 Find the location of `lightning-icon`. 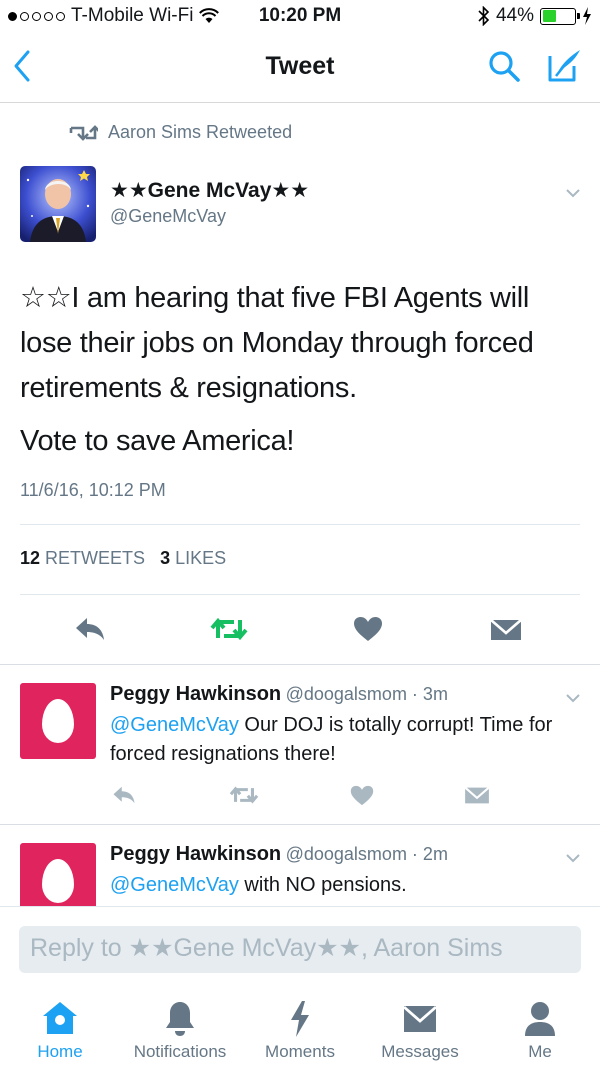

lightning-icon is located at coordinates (300, 1019).